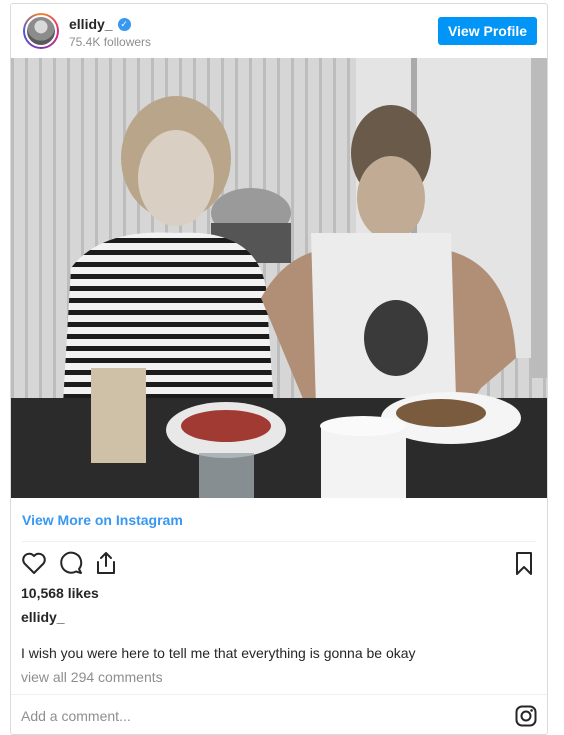 This screenshot has width=564, height=735. Describe the element at coordinates (279, 541) in the screenshot. I see `divider` at that location.